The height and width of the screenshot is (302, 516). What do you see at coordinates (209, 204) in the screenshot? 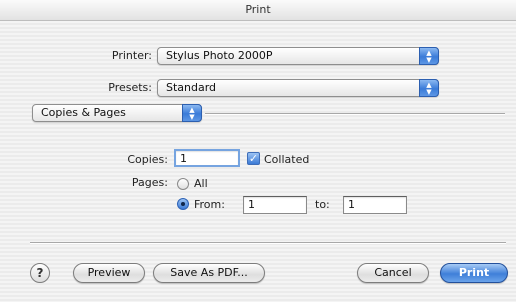
I see `pages-from-label: From:` at bounding box center [209, 204].